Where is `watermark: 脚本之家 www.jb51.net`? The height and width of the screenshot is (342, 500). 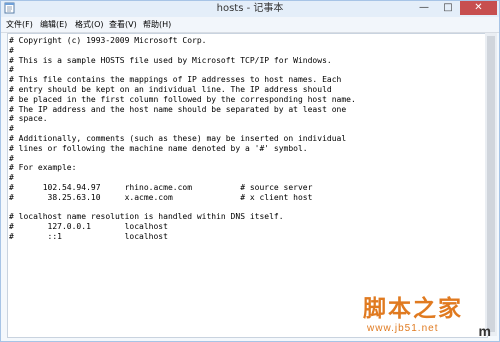
watermark: 脚本之家 www.jb51.net is located at coordinates (423, 316).